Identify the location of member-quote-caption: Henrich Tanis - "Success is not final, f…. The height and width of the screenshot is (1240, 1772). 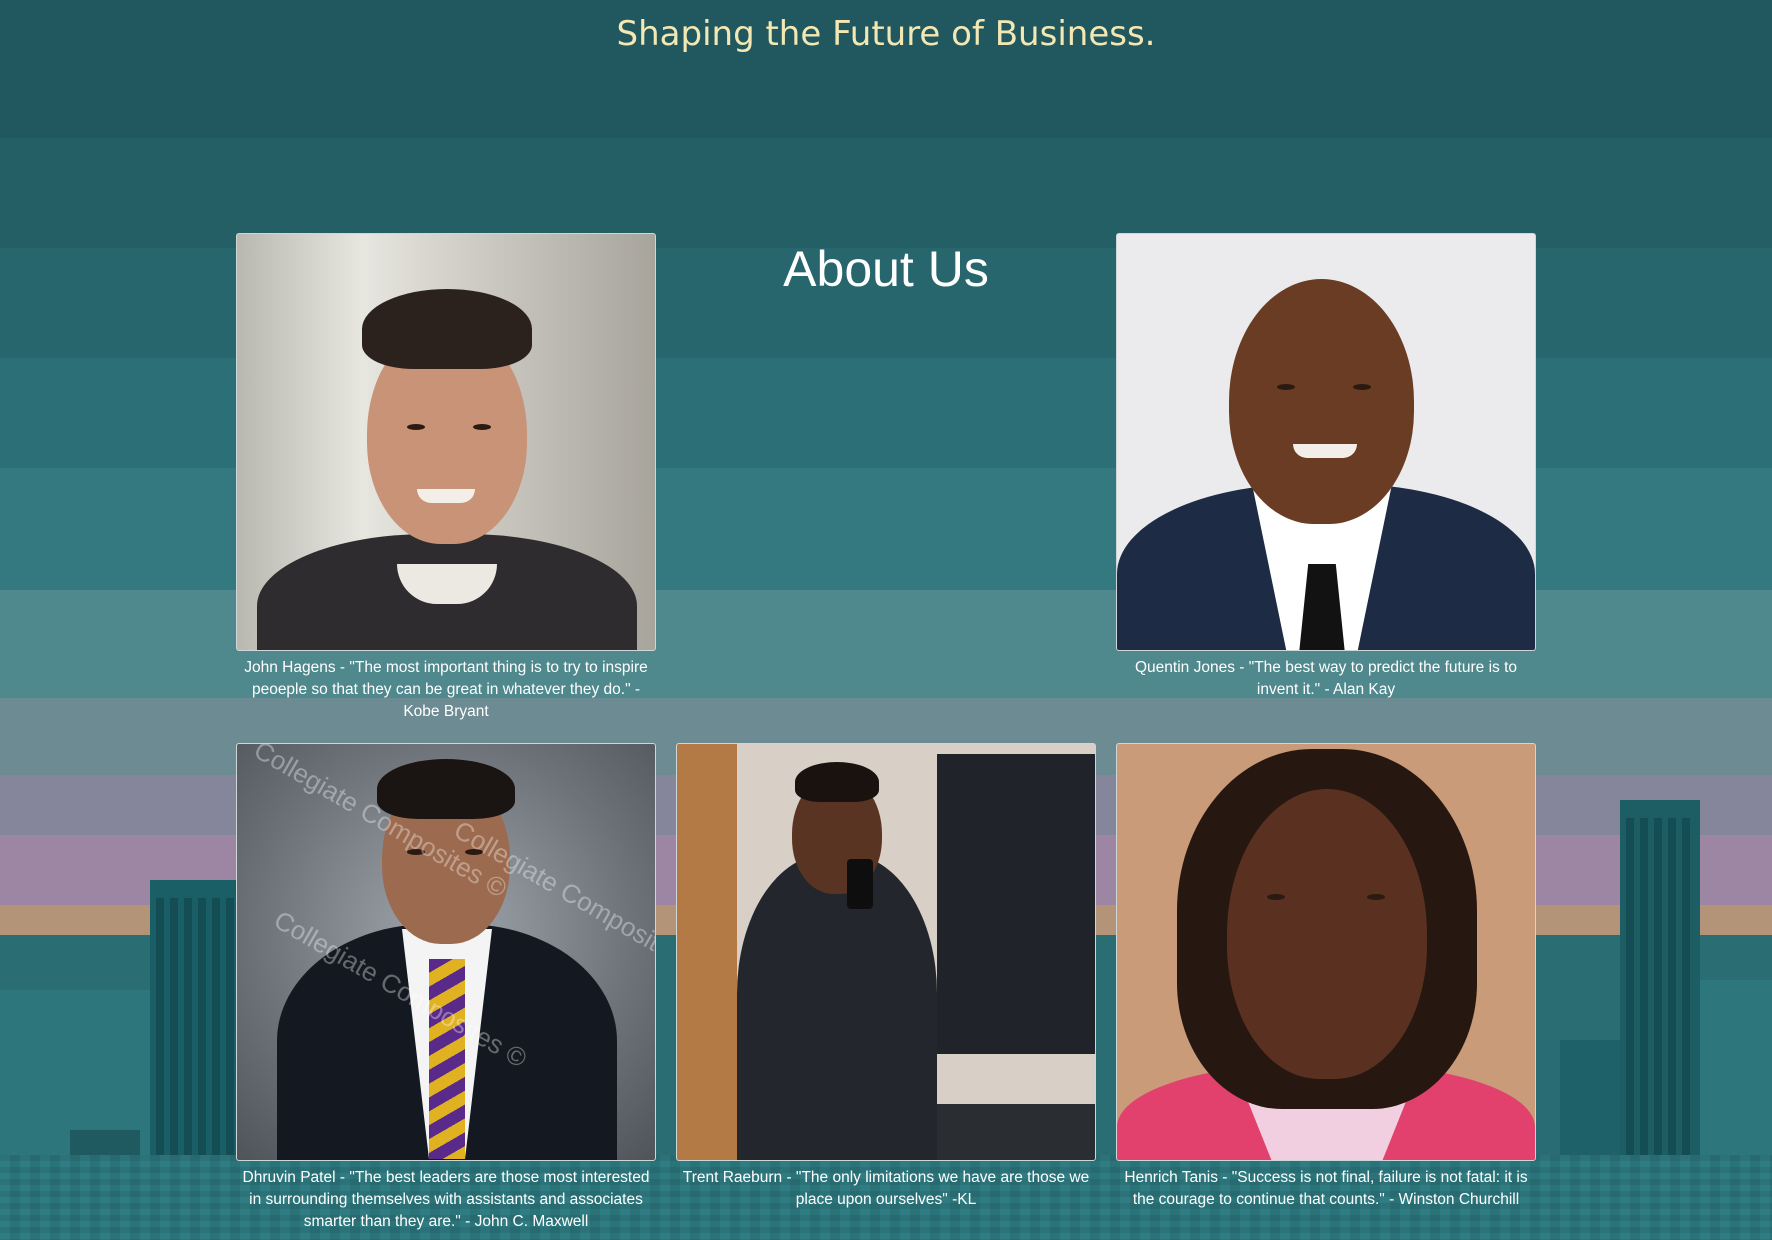
(1326, 1188).